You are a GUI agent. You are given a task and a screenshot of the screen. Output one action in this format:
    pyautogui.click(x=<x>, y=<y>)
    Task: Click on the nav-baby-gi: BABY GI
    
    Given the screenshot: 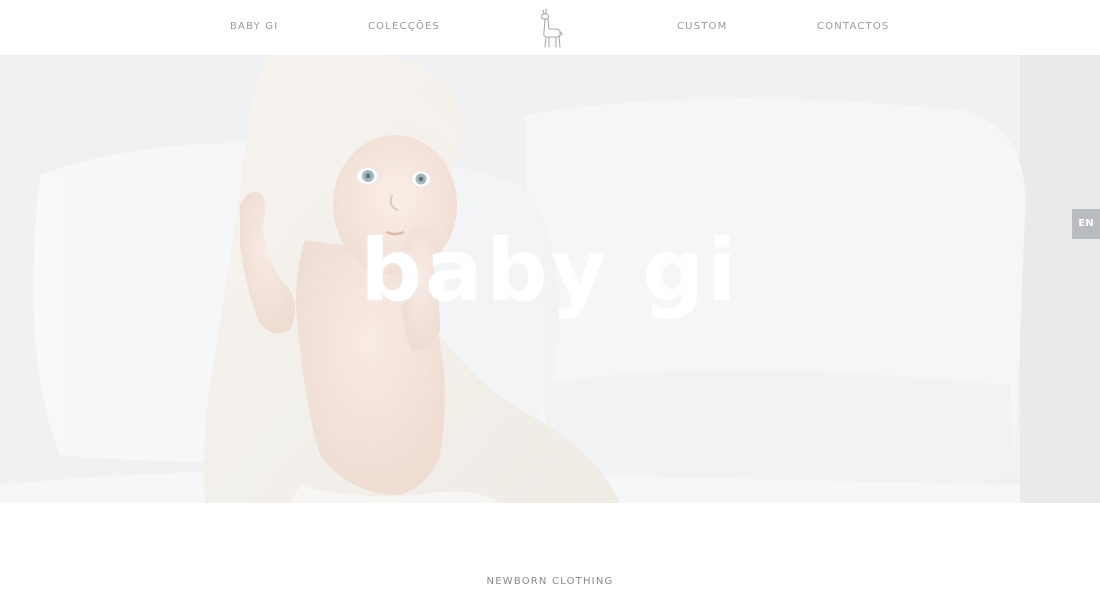 What is the action you would take?
    pyautogui.click(x=254, y=26)
    